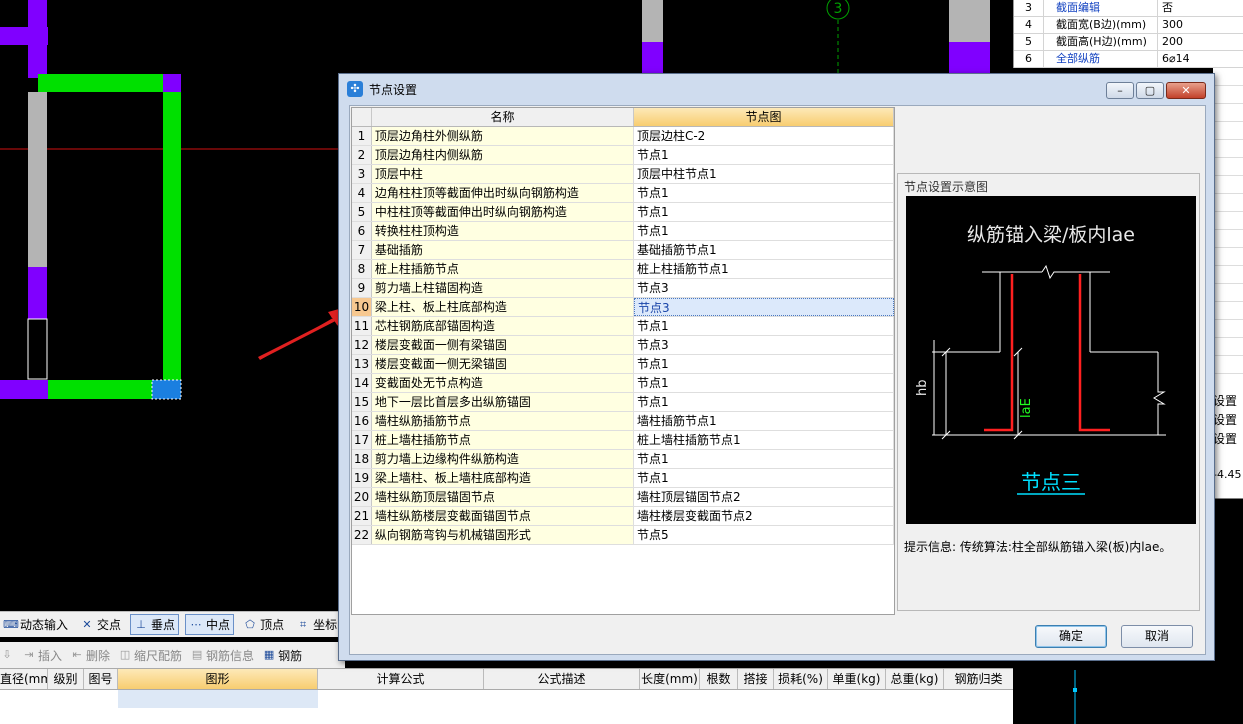 The width and height of the screenshot is (1243, 724). I want to click on table-row: 22 纵向钢筋弯钩与机械锚固形式 节点5, so click(623, 535).